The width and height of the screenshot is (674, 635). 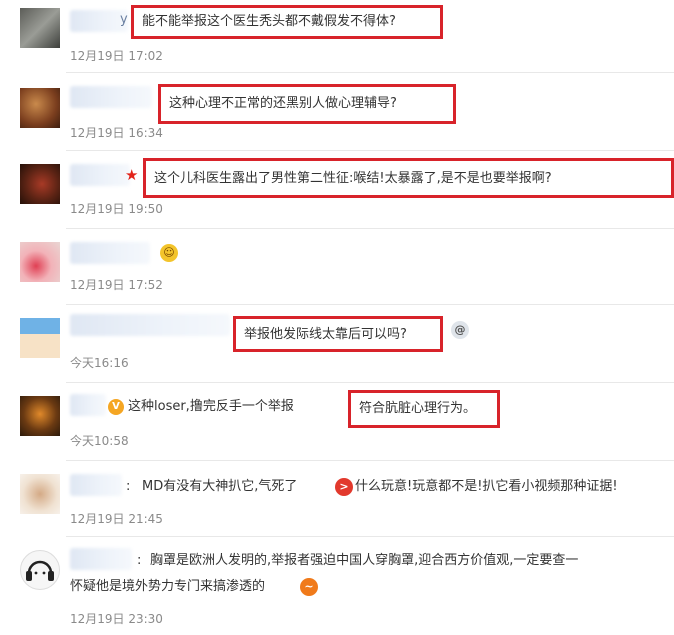 I want to click on comment-text: MD有没有大神扒它,气死了, so click(x=220, y=486).